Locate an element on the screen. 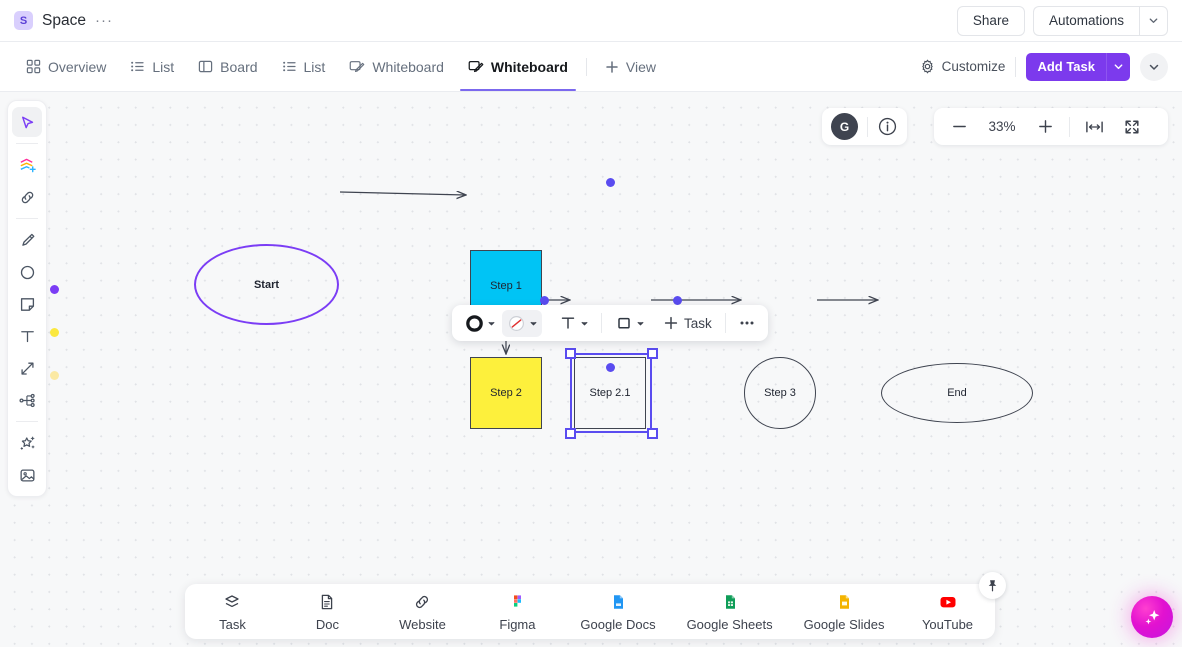 This screenshot has width=1182, height=647. add-task-dropdown-button is located at coordinates (1118, 66).